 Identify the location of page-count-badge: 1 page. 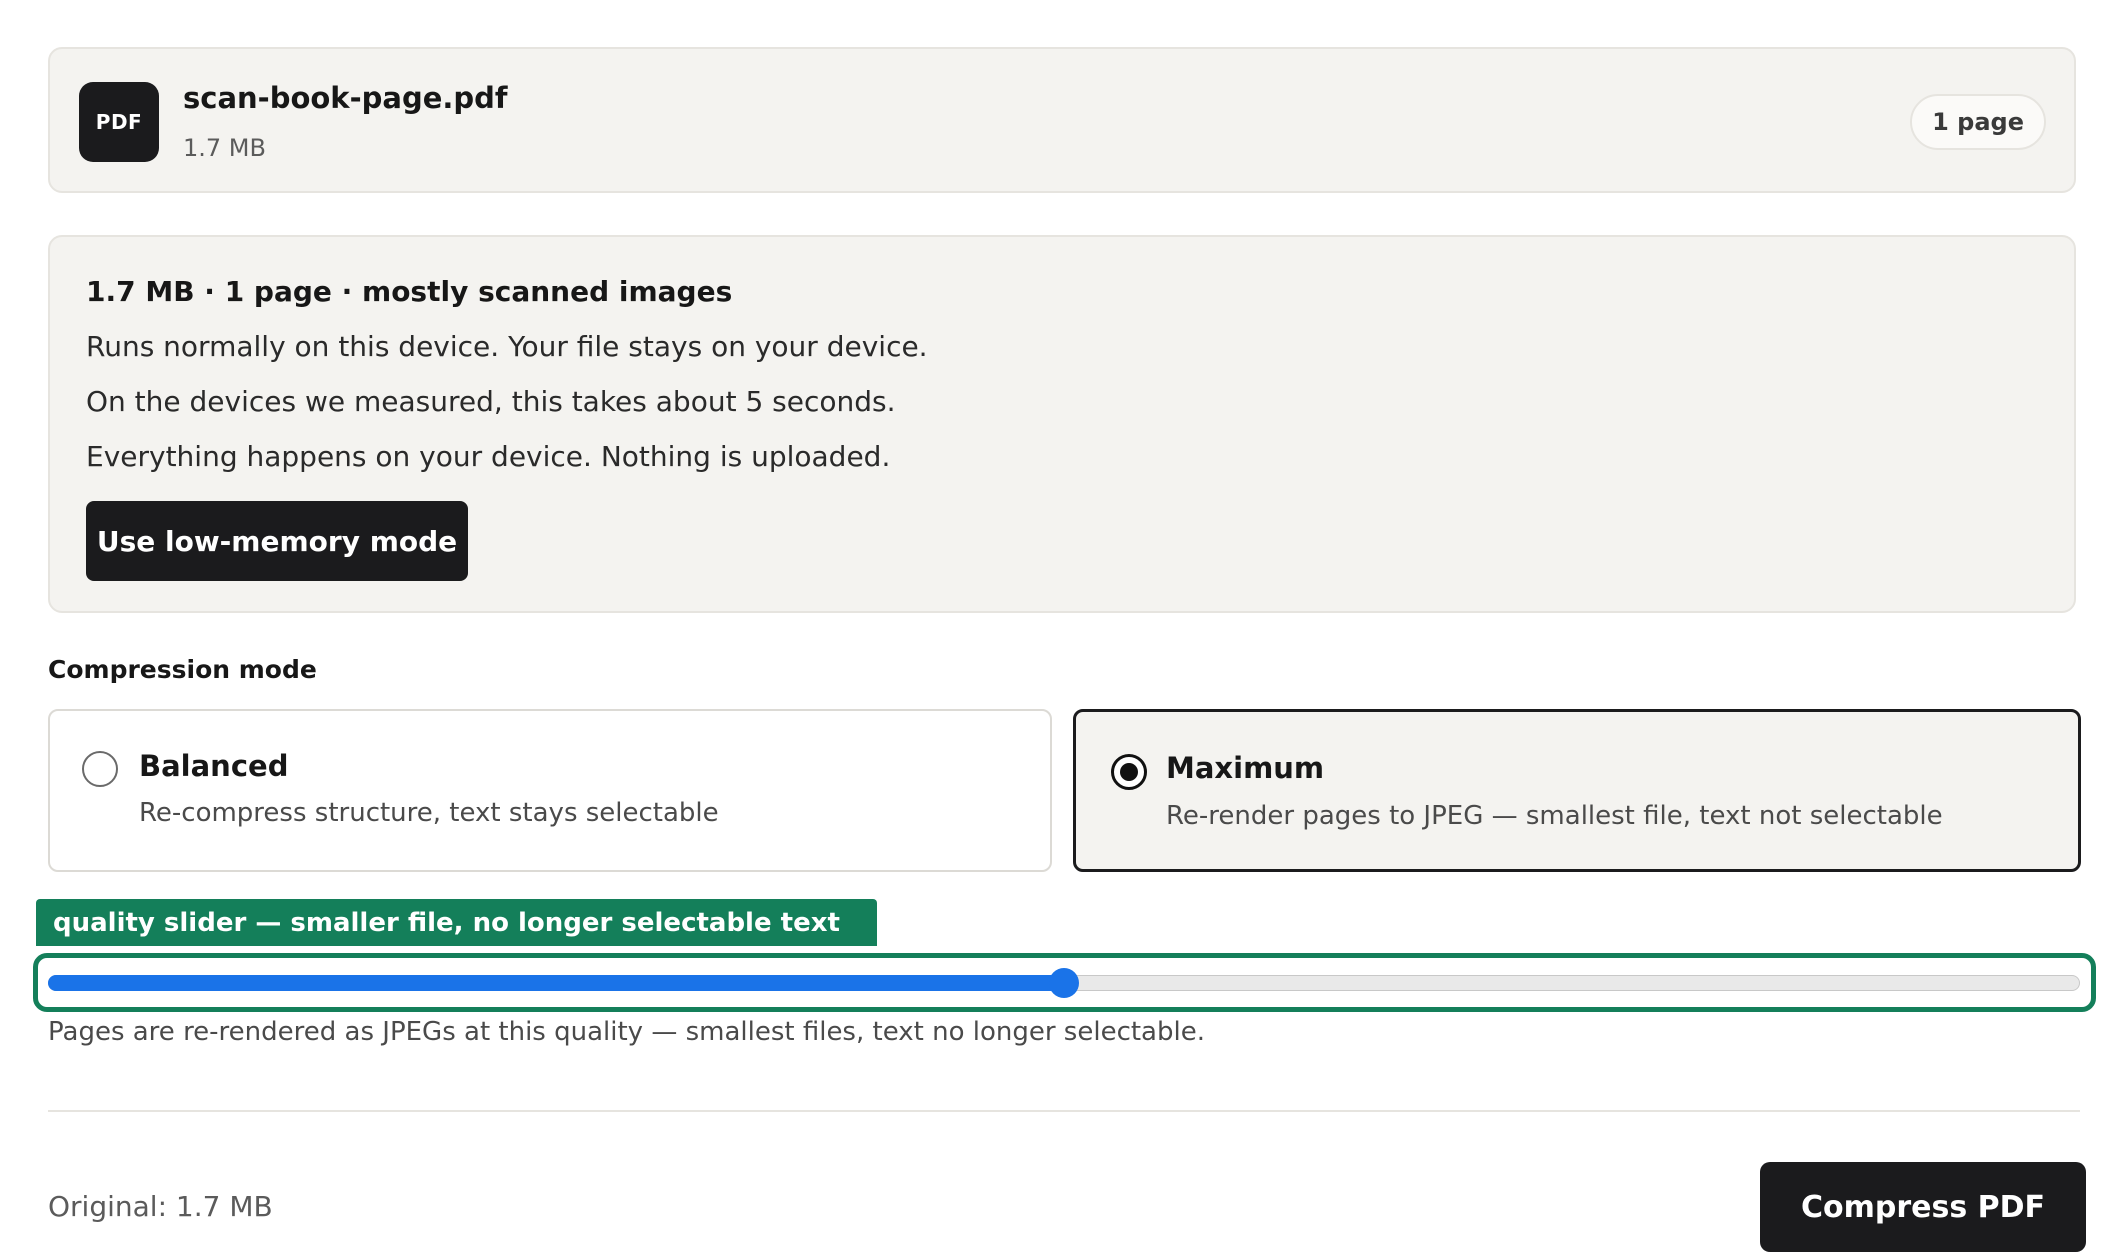
(1978, 122).